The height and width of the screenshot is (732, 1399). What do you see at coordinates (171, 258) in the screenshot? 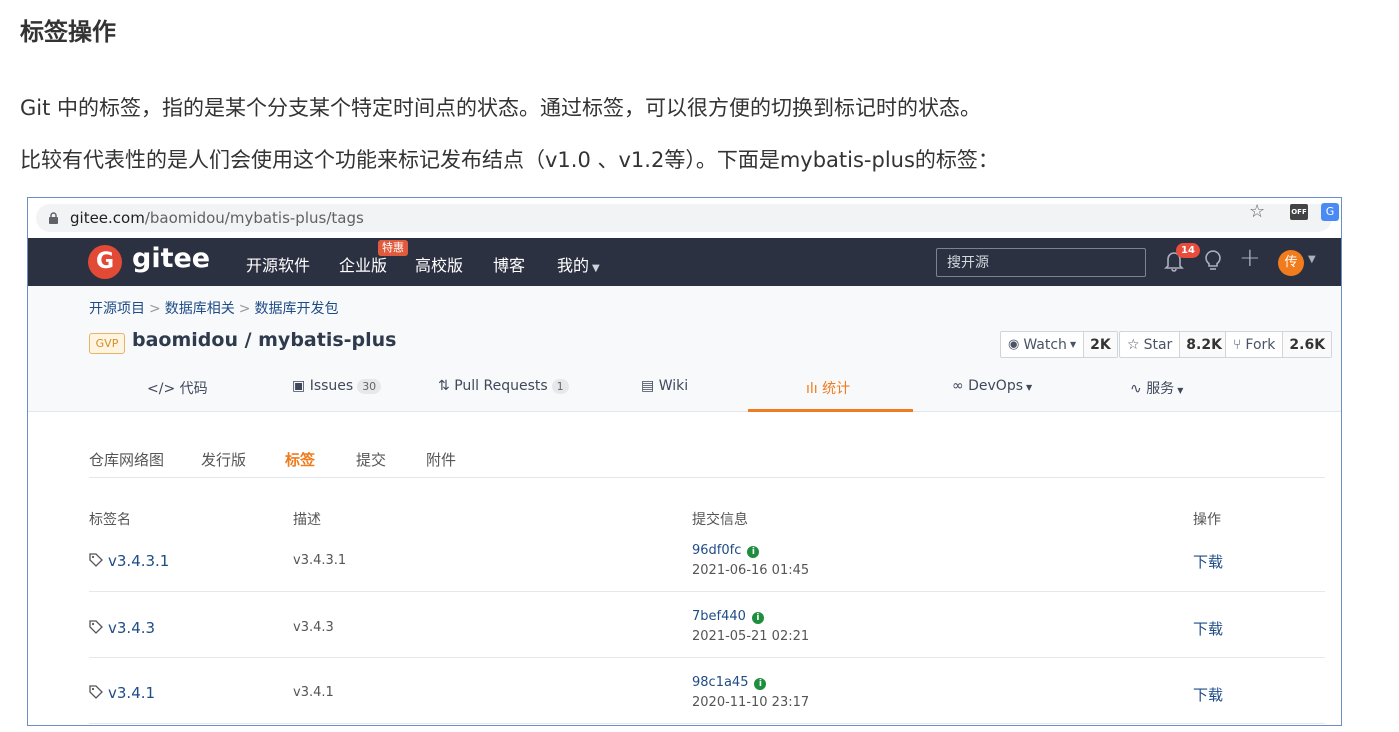
I see `gitee-logo-text: gitee` at bounding box center [171, 258].